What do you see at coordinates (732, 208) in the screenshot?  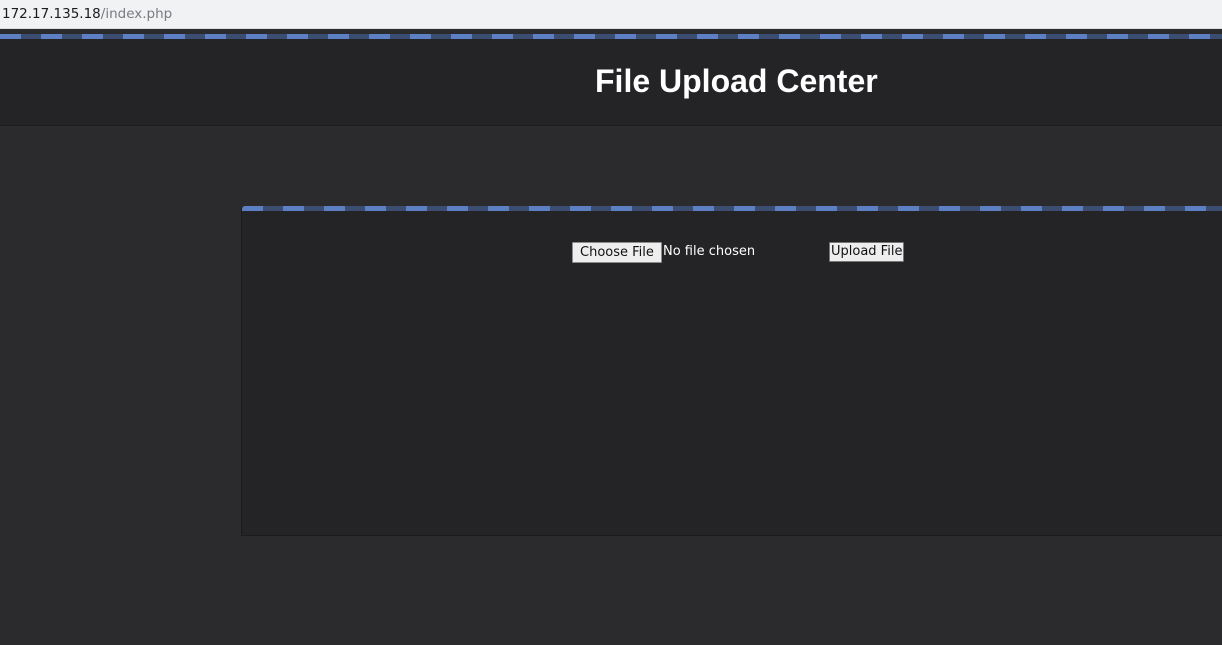 I see `panel-stripe` at bounding box center [732, 208].